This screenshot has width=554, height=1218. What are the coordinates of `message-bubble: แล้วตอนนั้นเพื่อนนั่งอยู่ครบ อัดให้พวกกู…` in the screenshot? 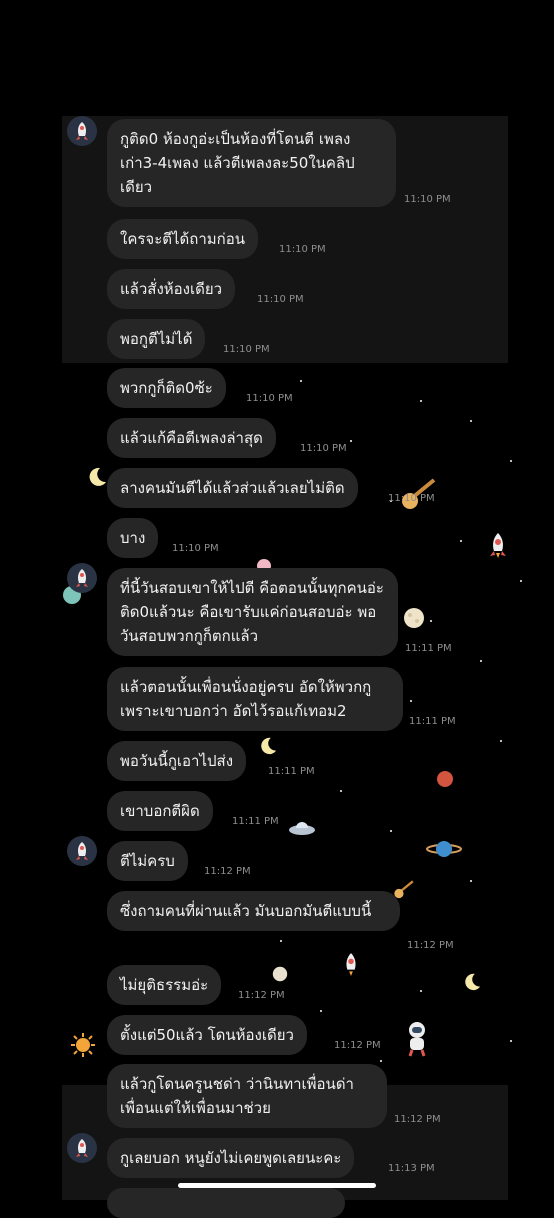 It's located at (255, 699).